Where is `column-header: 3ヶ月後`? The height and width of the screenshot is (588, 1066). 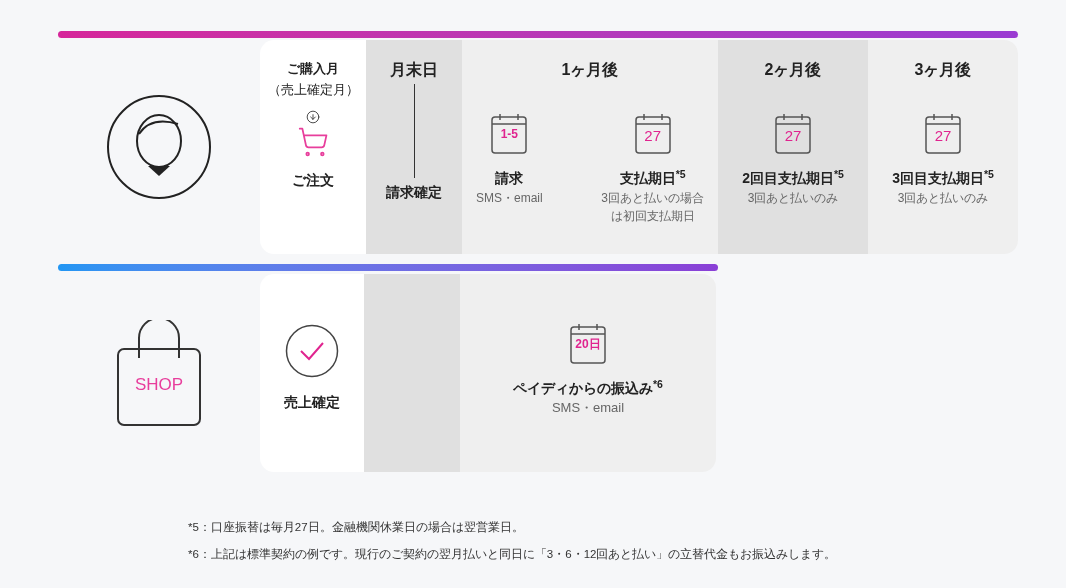 column-header: 3ヶ月後 is located at coordinates (943, 70).